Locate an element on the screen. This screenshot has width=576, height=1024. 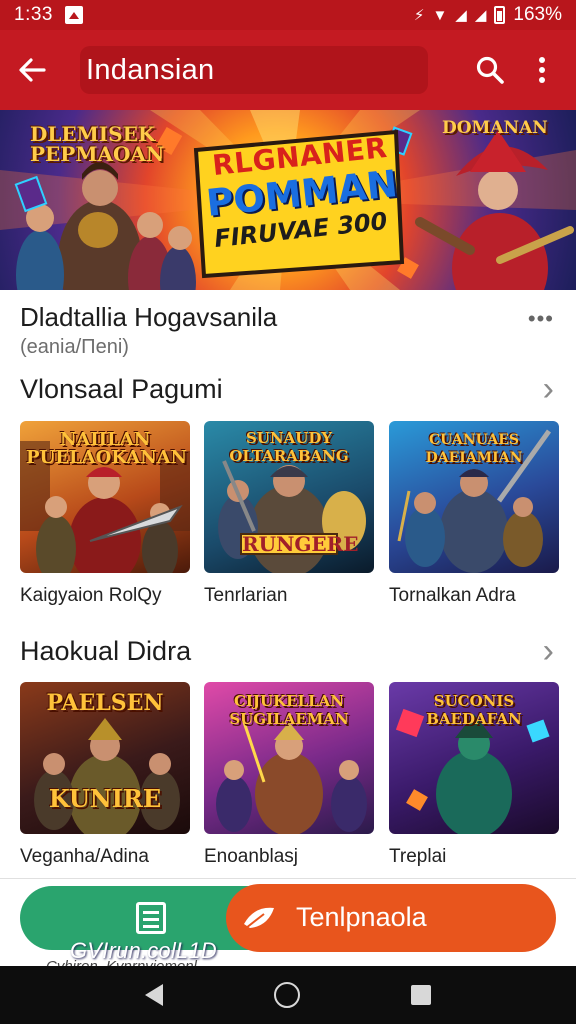
status-bar: 1:33 ⚡ ▼ ◢ ◢ 163% is located at coordinates (288, 15).